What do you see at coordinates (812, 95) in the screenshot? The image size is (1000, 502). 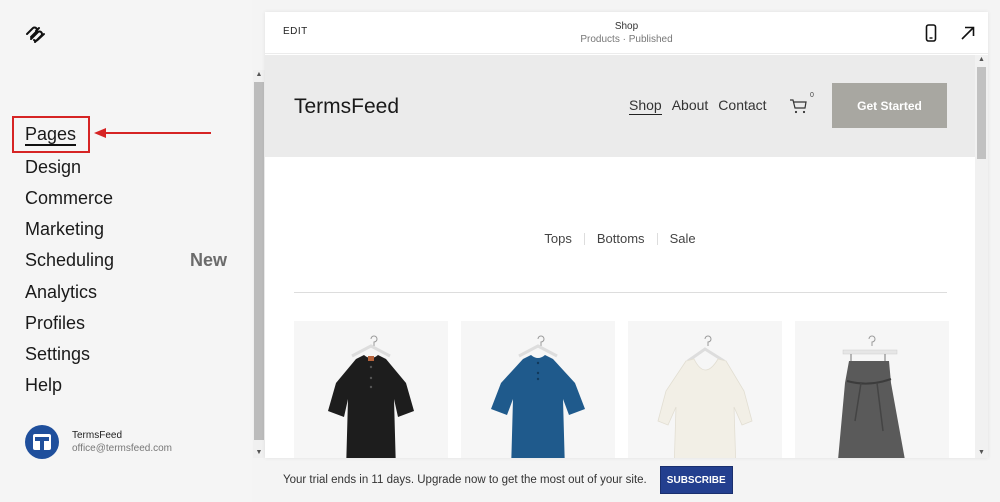 I see `cart-count: 0` at bounding box center [812, 95].